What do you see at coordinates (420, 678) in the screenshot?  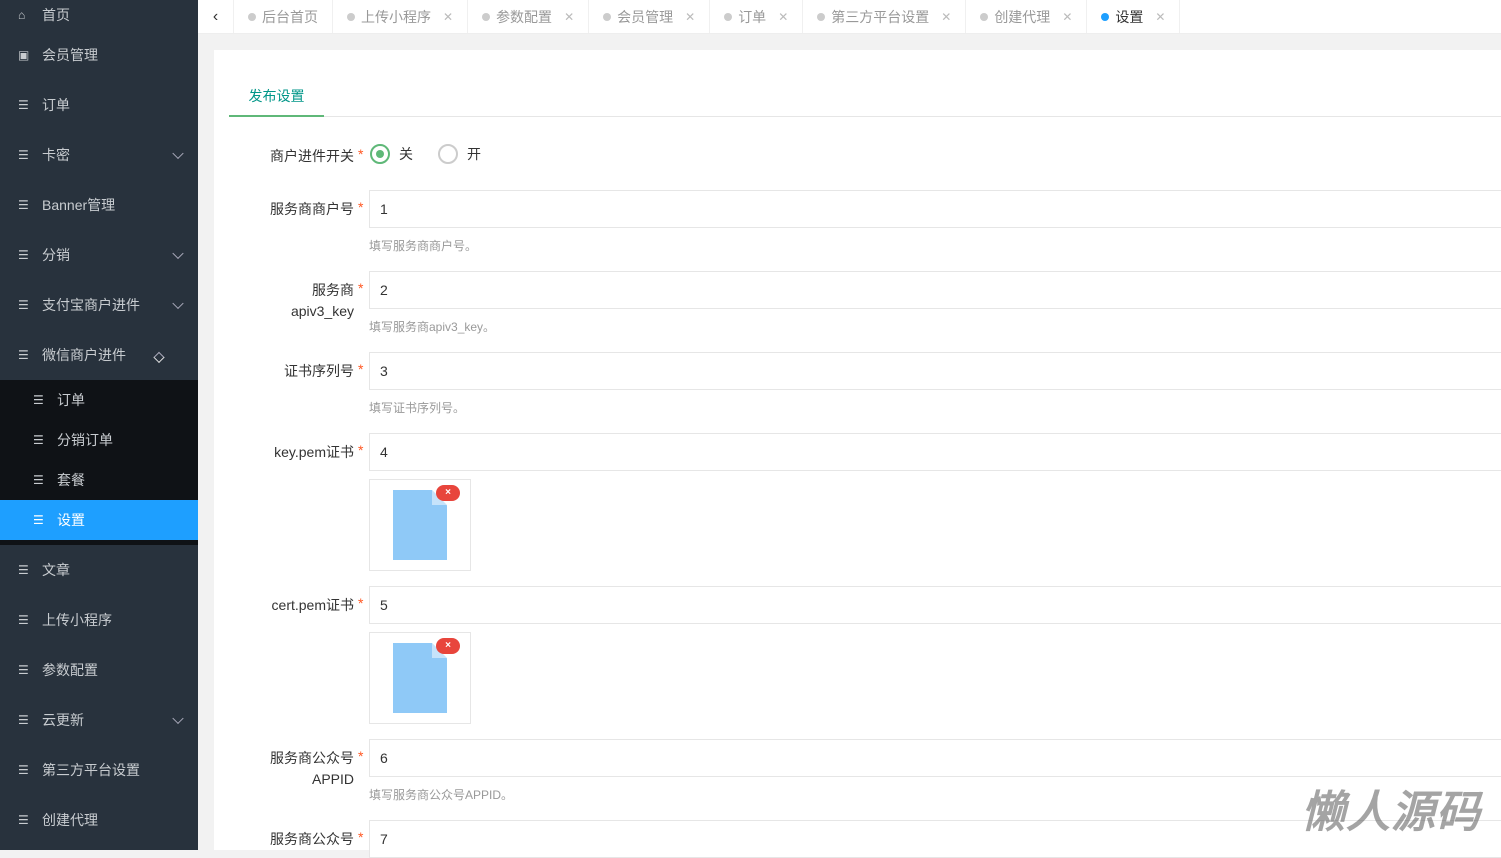 I see `cert-pem-upload: ×` at bounding box center [420, 678].